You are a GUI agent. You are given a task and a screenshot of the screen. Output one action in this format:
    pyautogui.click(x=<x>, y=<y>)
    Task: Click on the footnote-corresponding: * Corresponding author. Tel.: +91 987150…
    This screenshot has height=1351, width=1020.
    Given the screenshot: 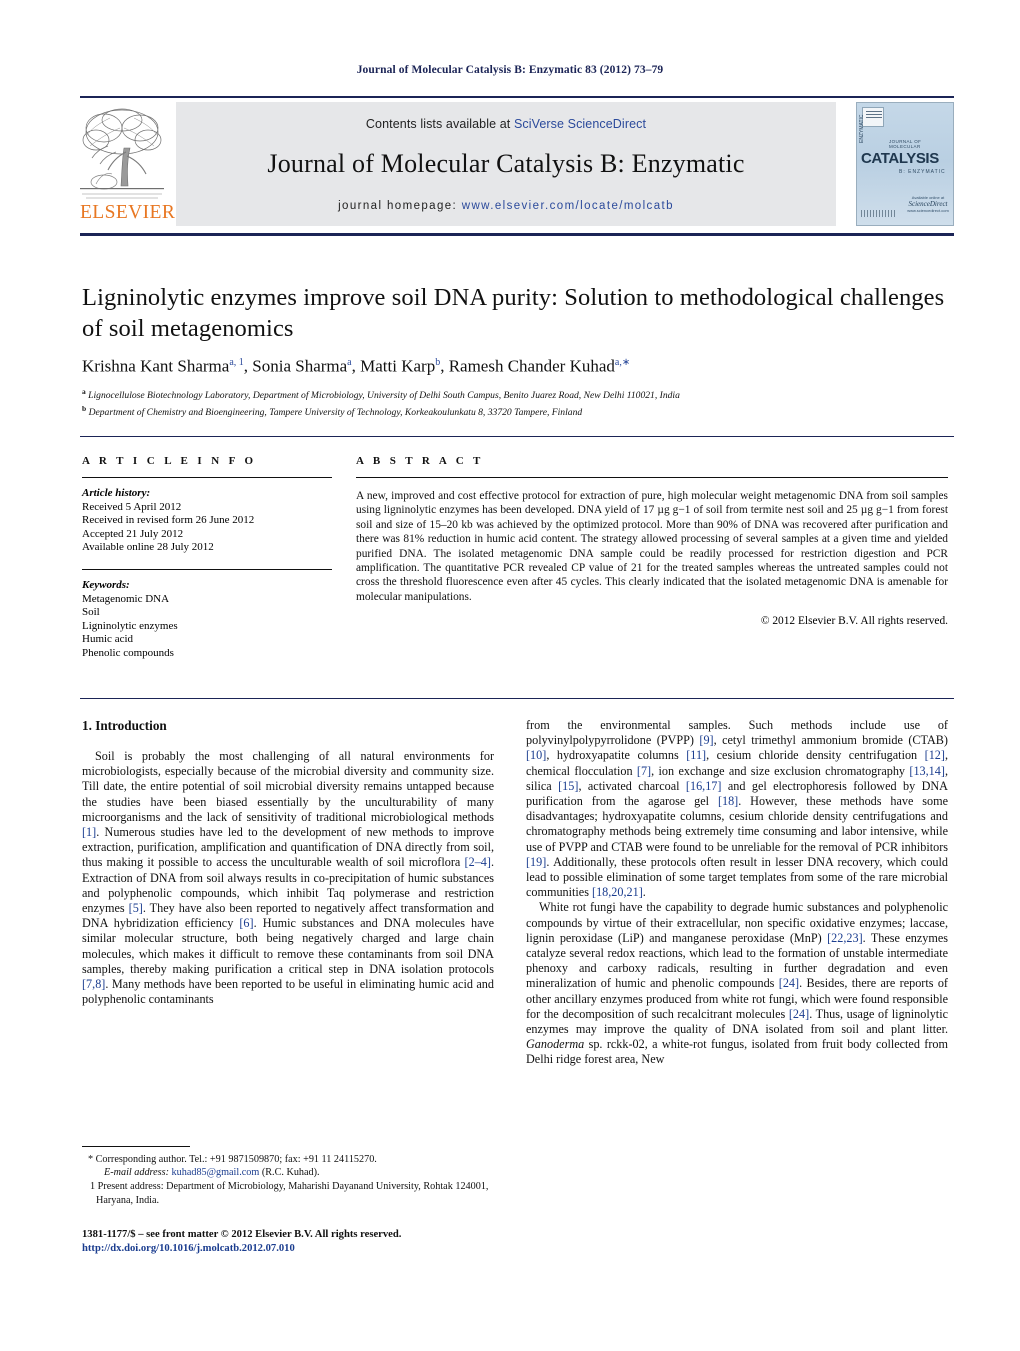 What is the action you would take?
    pyautogui.click(x=232, y=1159)
    